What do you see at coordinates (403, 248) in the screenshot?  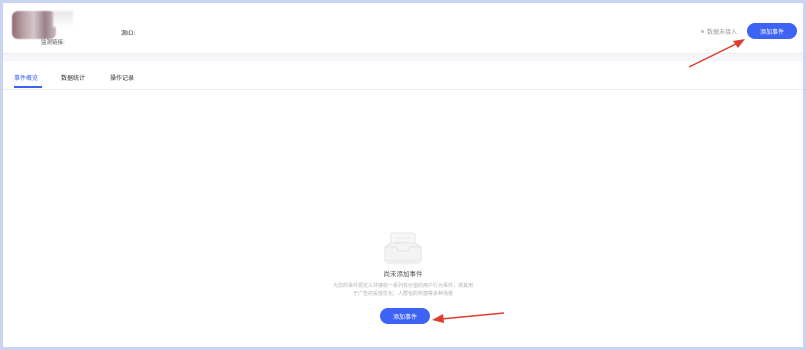 I see `empty-inbox-icon` at bounding box center [403, 248].